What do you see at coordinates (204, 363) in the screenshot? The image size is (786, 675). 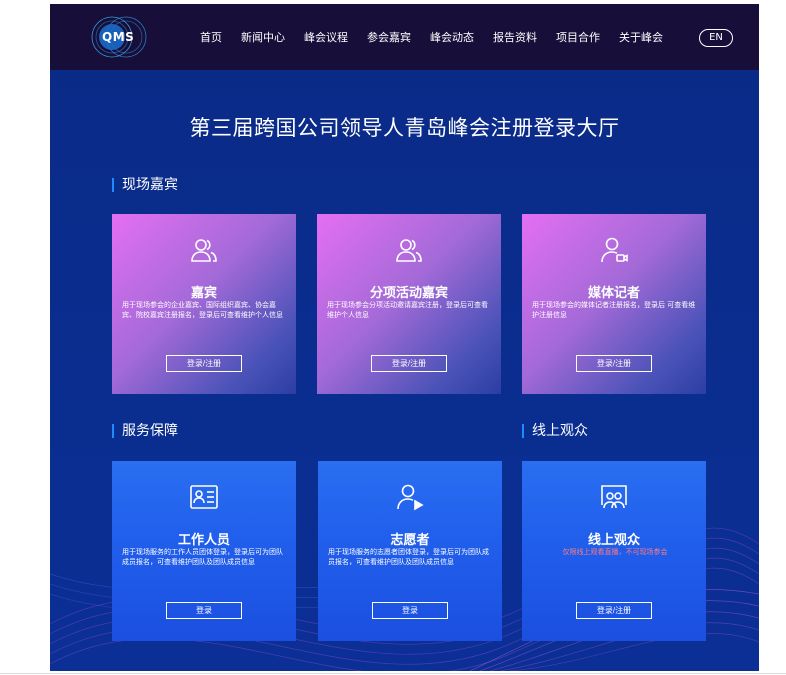 I see `guest-login-register-button: 登录/注册` at bounding box center [204, 363].